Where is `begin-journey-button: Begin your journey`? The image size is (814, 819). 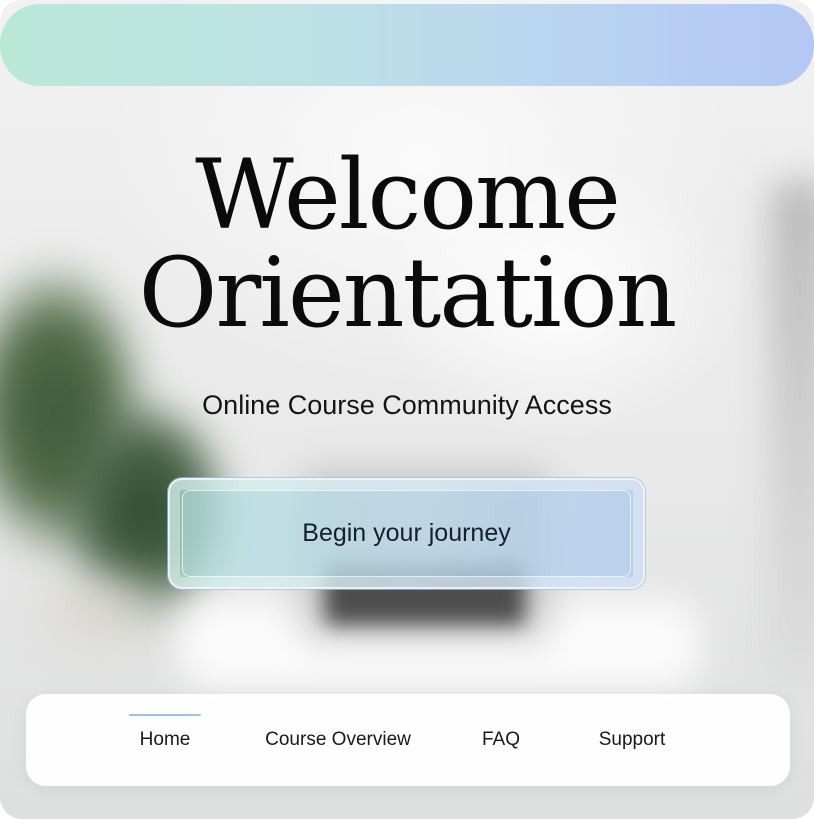
begin-journey-button: Begin your journey is located at coordinates (406, 533).